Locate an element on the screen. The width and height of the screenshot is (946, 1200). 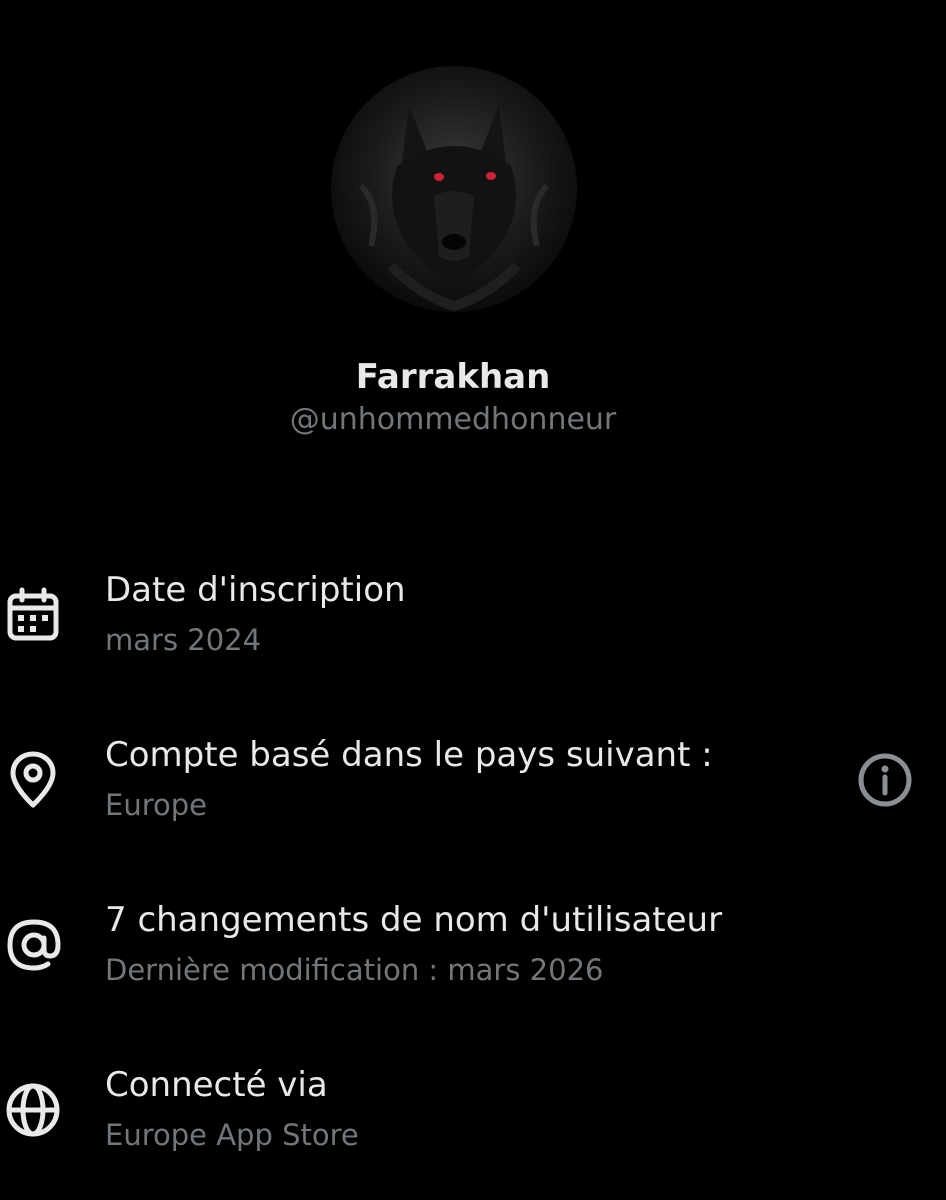
country-label: Compte basé dans le pays suivant : is located at coordinates (409, 755).